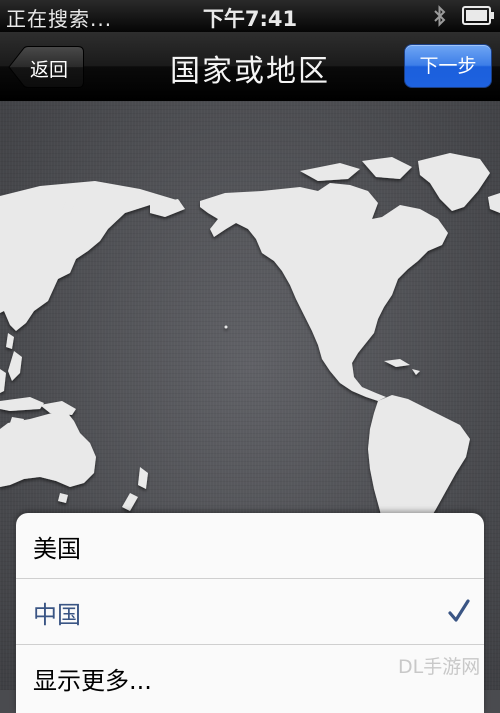 Image resolution: width=500 pixels, height=713 pixels. Describe the element at coordinates (57, 615) in the screenshot. I see `list-item-label: 中国` at that location.